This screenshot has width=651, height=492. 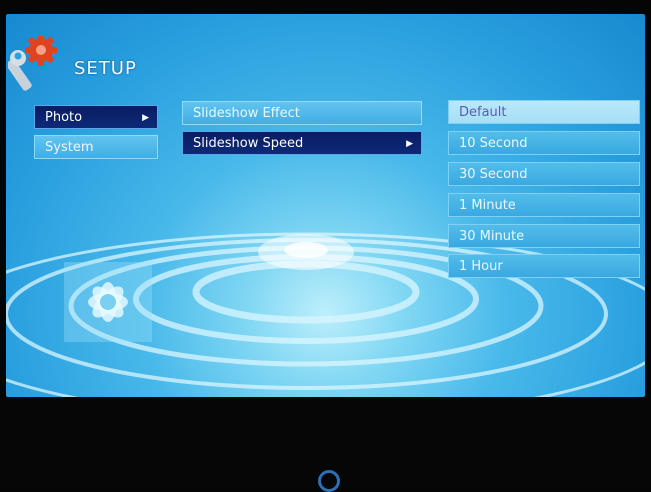 I want to click on page-title: SETUP, so click(x=105, y=68).